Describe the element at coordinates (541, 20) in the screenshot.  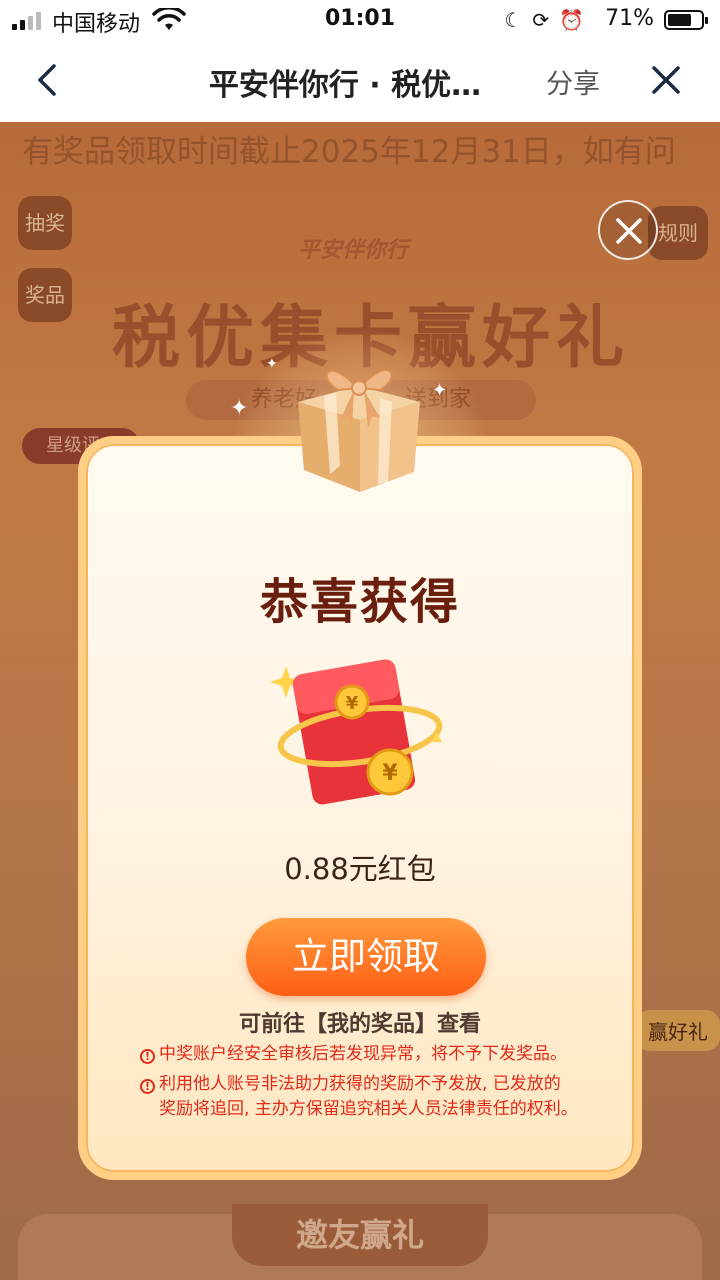
I see `rotation-lock-icon: ⟳` at that location.